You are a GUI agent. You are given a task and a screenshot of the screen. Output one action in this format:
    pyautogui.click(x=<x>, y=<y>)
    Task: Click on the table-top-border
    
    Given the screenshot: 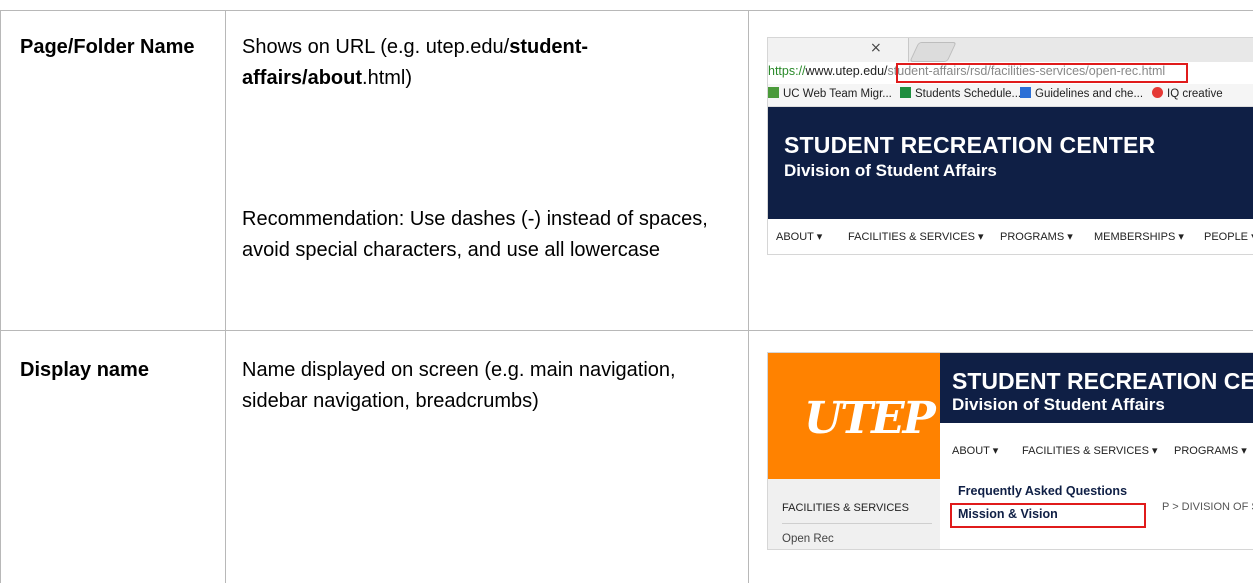 What is the action you would take?
    pyautogui.click(x=626, y=10)
    